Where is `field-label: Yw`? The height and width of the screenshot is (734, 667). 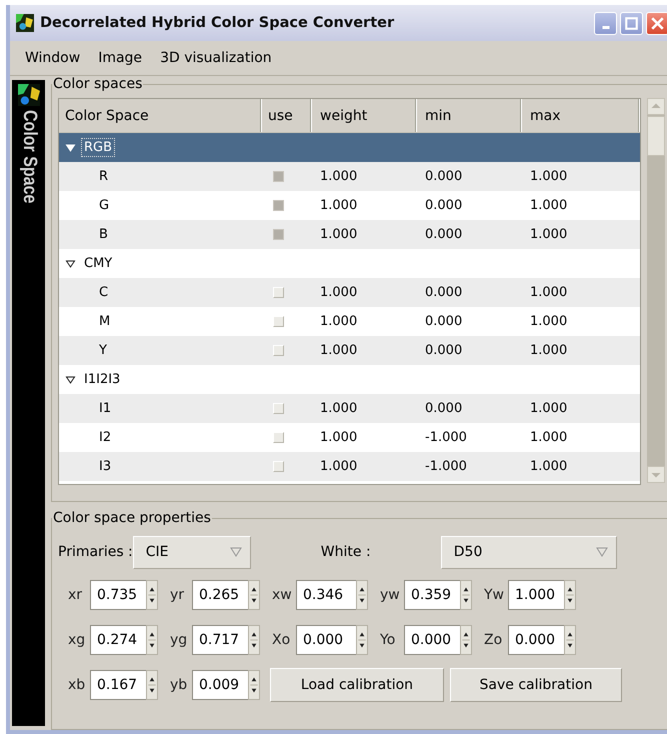 field-label: Yw is located at coordinates (494, 594).